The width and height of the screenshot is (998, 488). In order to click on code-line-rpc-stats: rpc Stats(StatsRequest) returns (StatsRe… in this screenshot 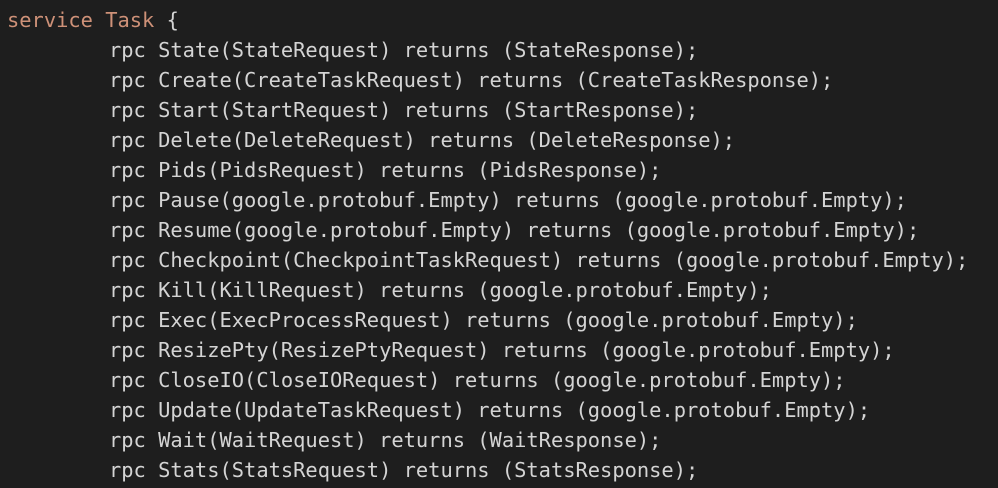, I will do `click(352, 470)`.